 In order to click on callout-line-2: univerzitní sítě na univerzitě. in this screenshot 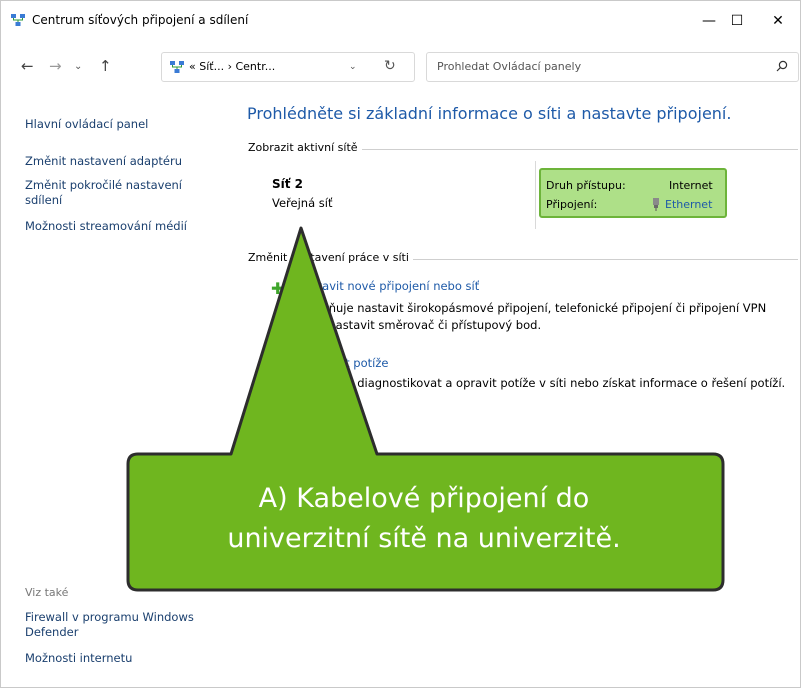, I will do `click(424, 538)`.